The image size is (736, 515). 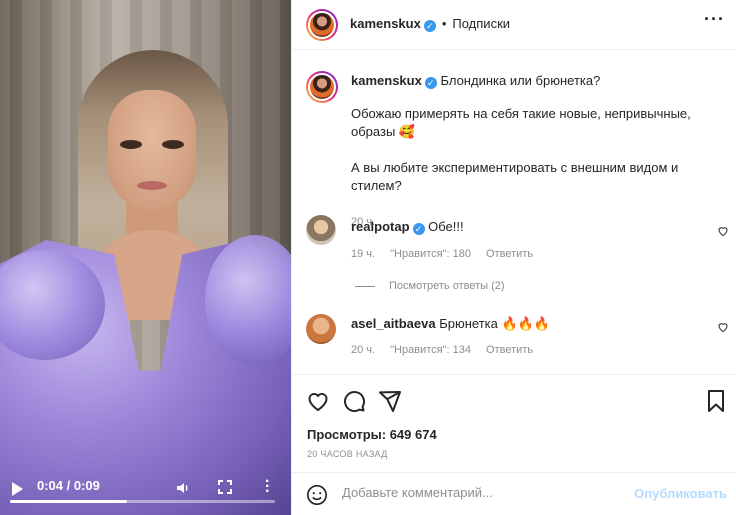 What do you see at coordinates (152, 150) in the screenshot?
I see `video-face` at bounding box center [152, 150].